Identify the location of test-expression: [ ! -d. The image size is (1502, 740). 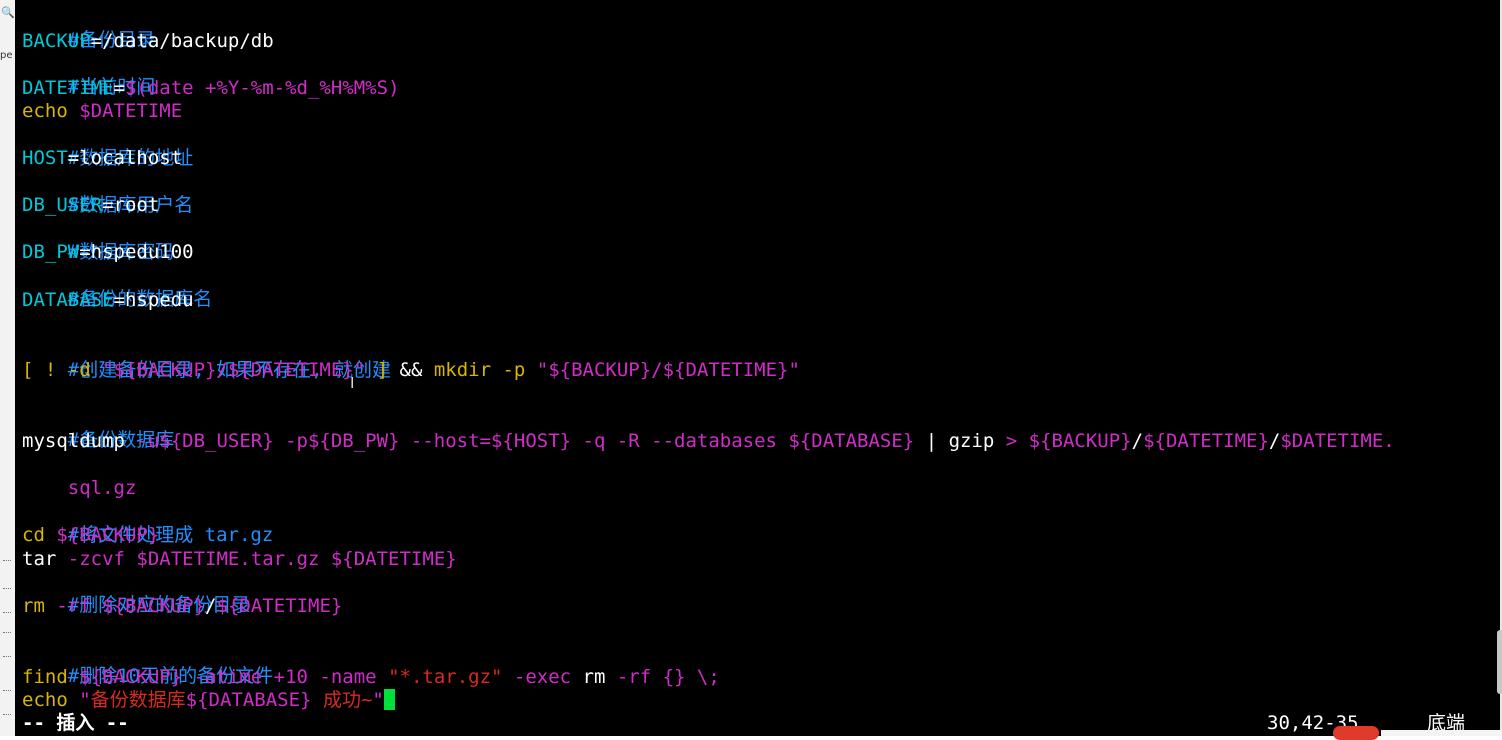
(62, 370).